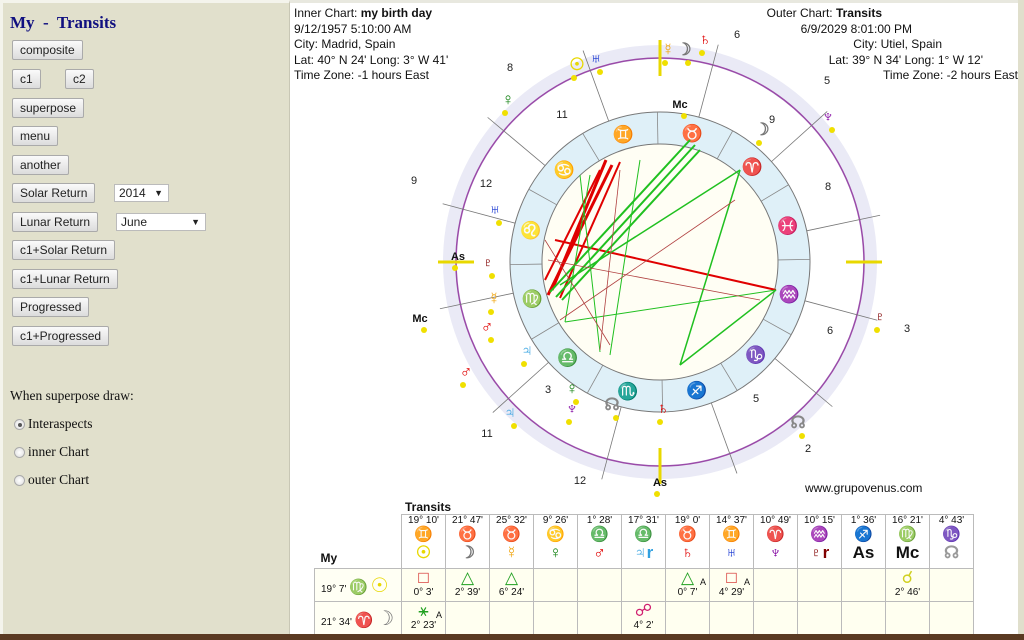 This screenshot has width=1024, height=640. Describe the element at coordinates (907, 577) in the screenshot. I see `aspect-icon: ☌` at that location.